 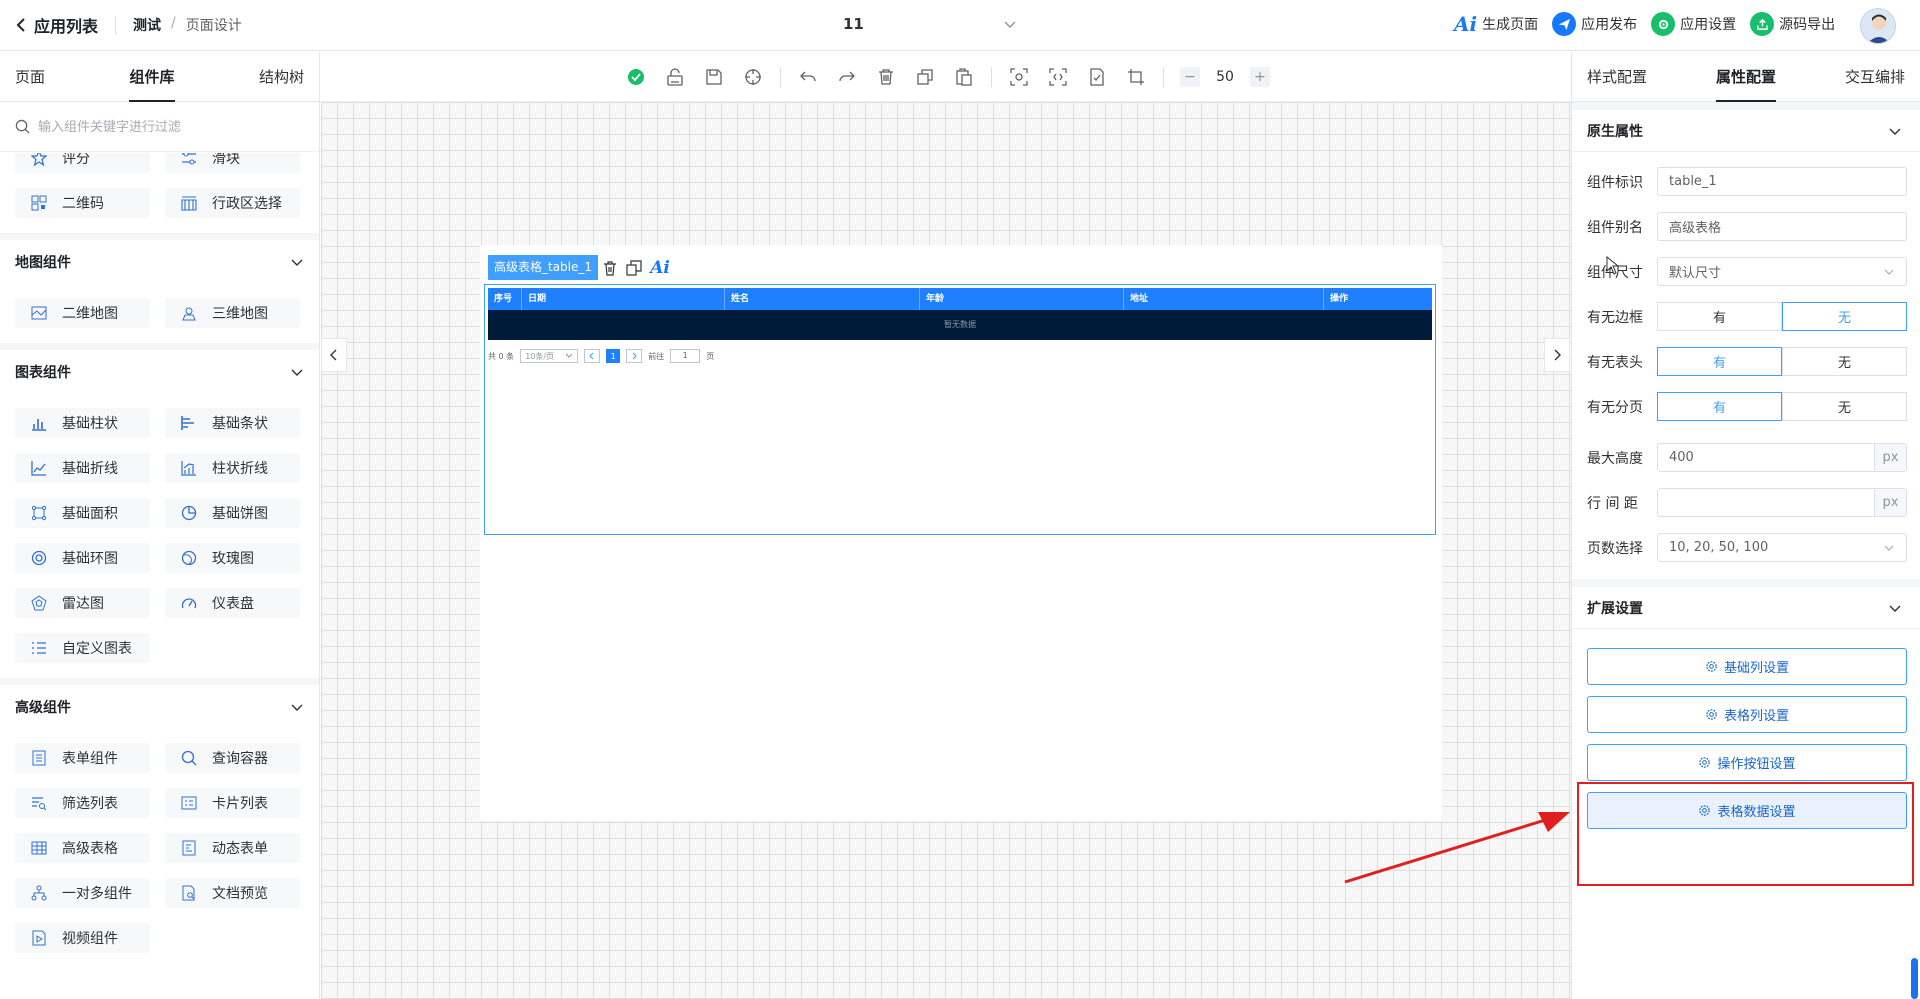 What do you see at coordinates (1875, 77) in the screenshot?
I see `tab-interaction: 交互编排` at bounding box center [1875, 77].